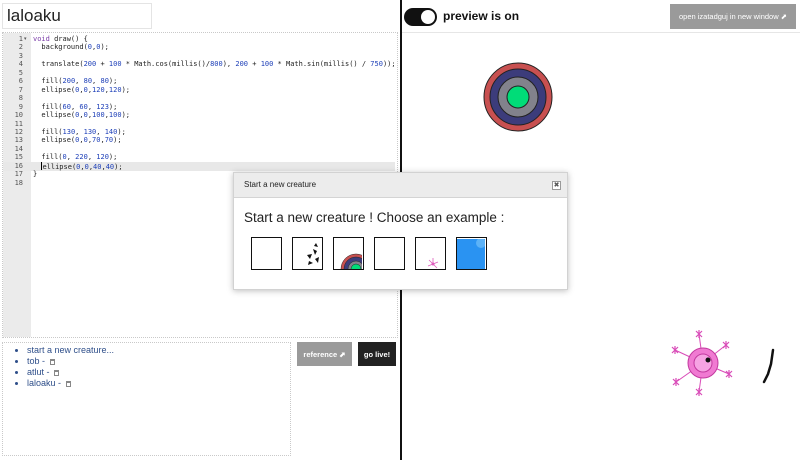 The height and width of the screenshot is (460, 800). Describe the element at coordinates (708, 360) in the screenshot. I see `eye-dot` at that location.